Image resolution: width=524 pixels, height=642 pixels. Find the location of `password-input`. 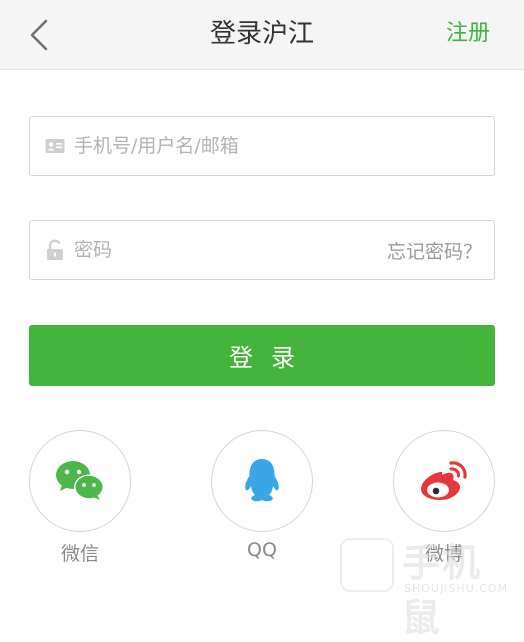

password-input is located at coordinates (219, 250).